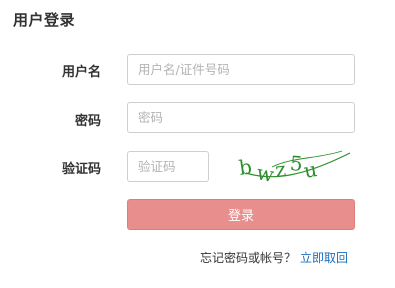 This screenshot has width=395, height=288. I want to click on username-label: 用户名, so click(81, 72).